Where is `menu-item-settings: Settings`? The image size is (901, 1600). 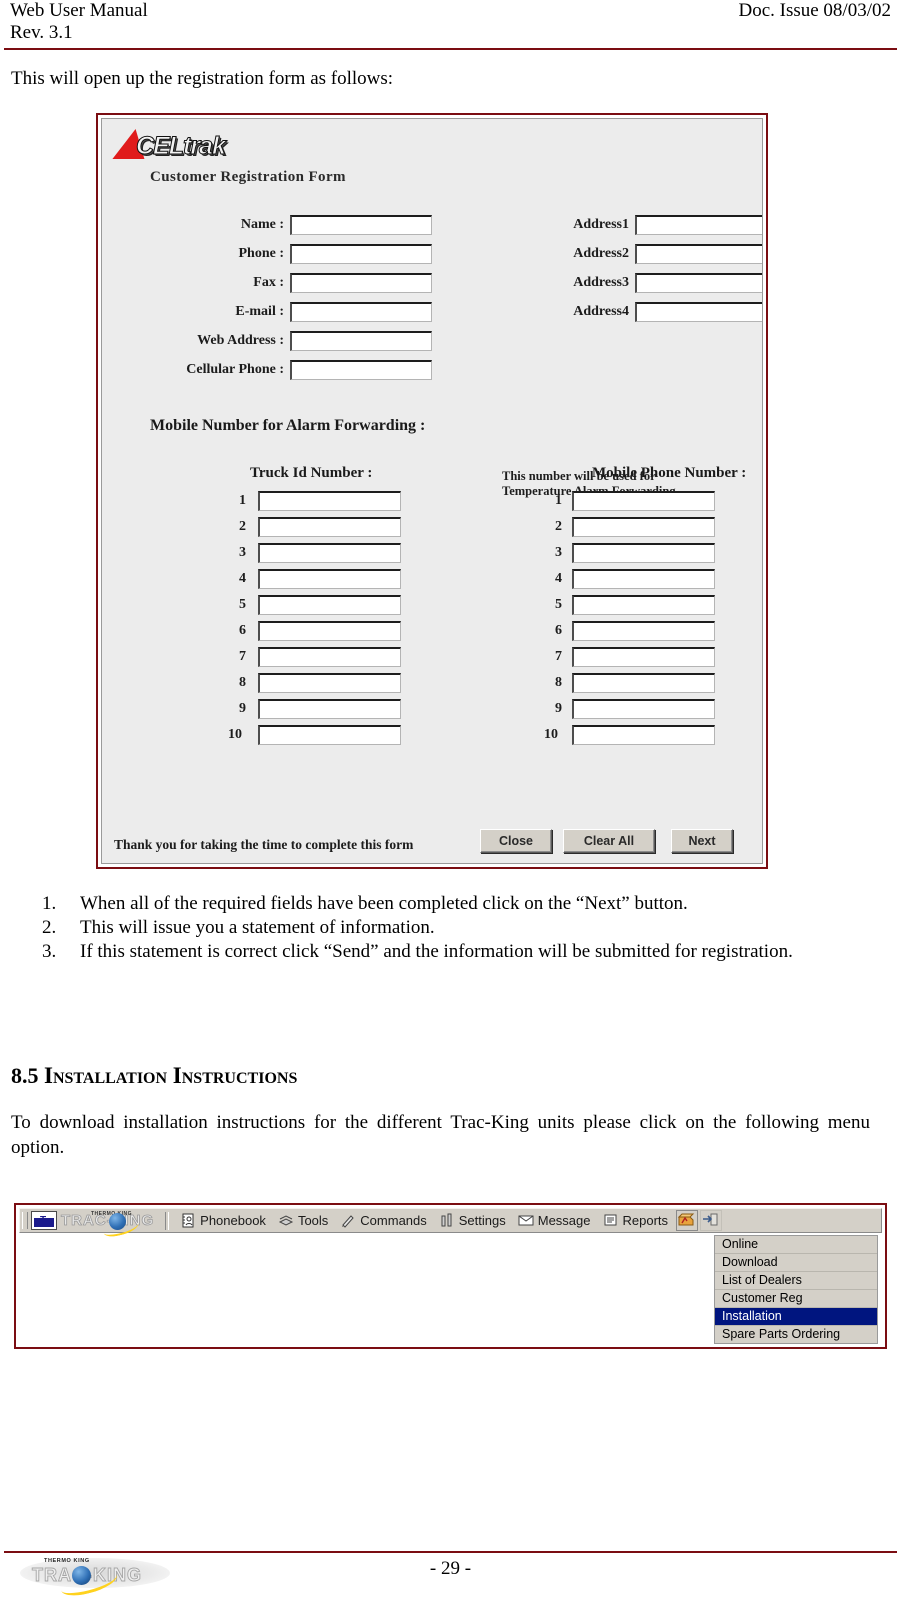 menu-item-settings: Settings is located at coordinates (472, 1220).